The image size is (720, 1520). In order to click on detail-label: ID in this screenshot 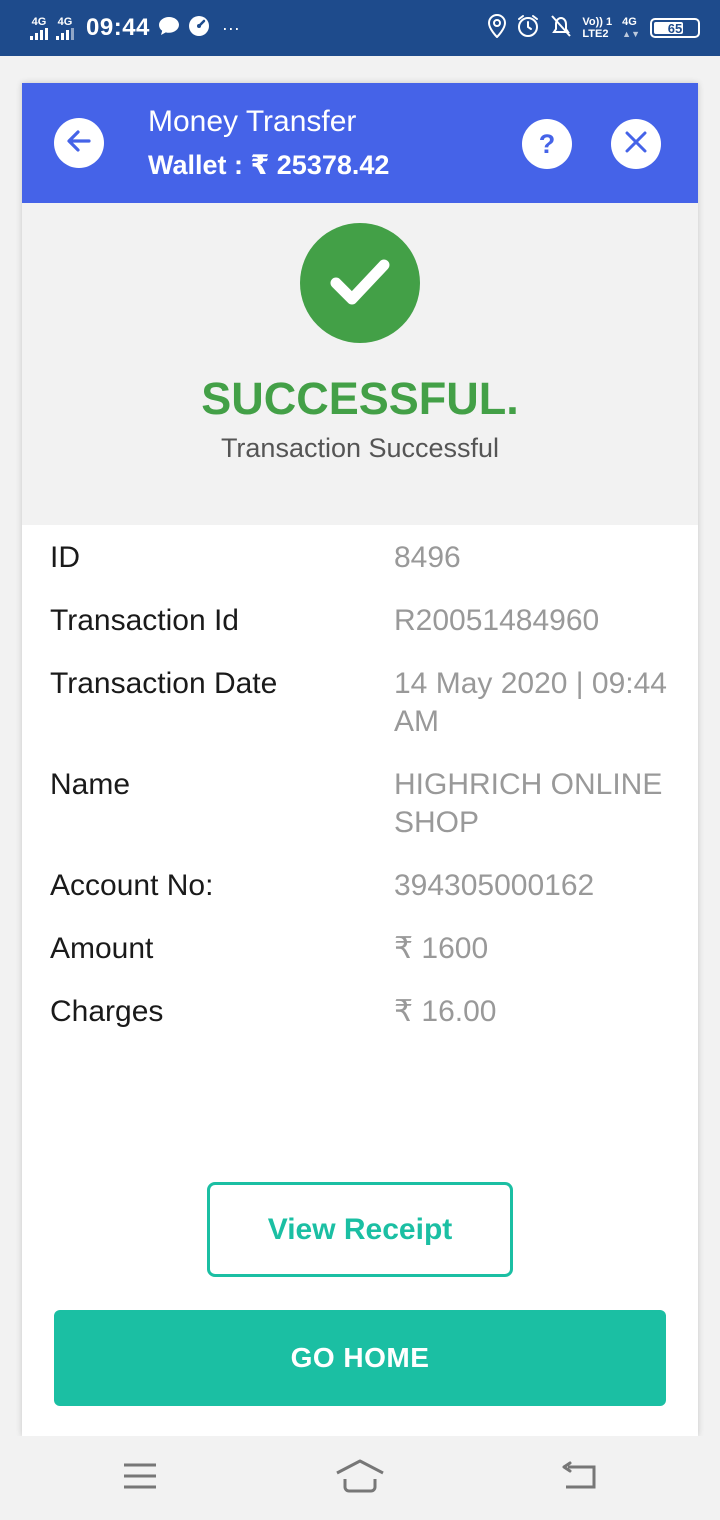, I will do `click(65, 557)`.